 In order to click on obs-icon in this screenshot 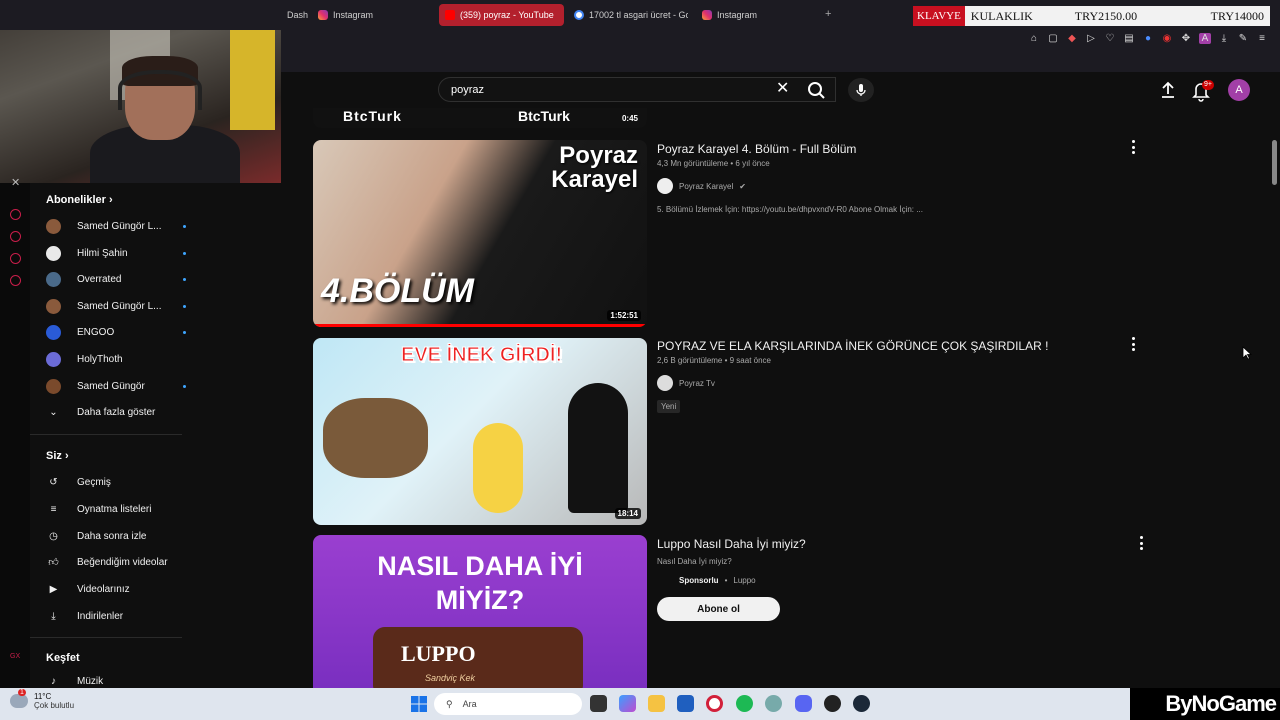, I will do `click(832, 703)`.